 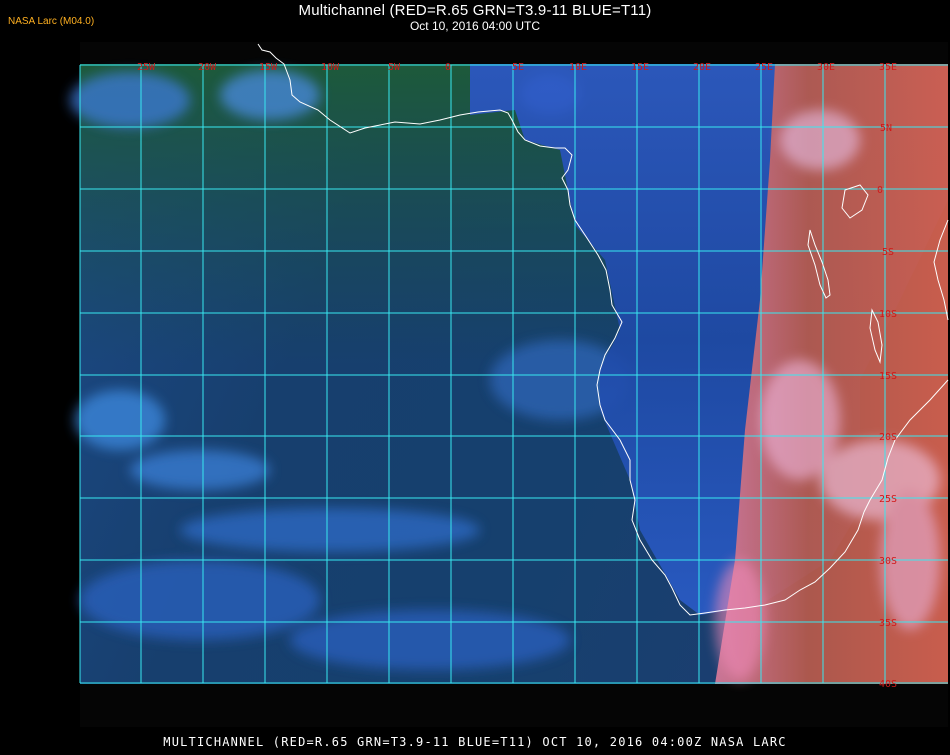 I want to click on lat-label-5s: 5S, so click(x=888, y=252).